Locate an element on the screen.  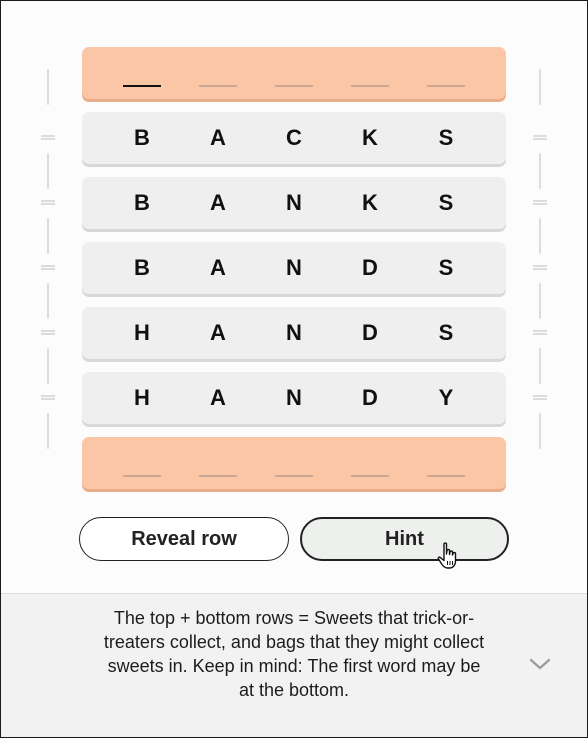
letter-tile: Y is located at coordinates (446, 397).